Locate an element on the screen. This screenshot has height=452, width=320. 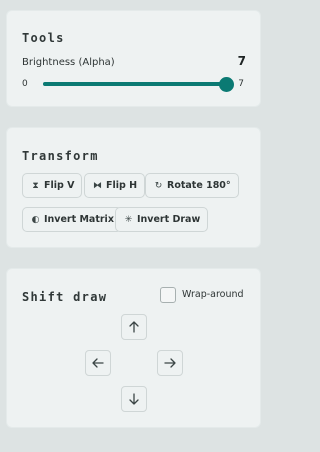
wrap-around-checkbox is located at coordinates (168, 295).